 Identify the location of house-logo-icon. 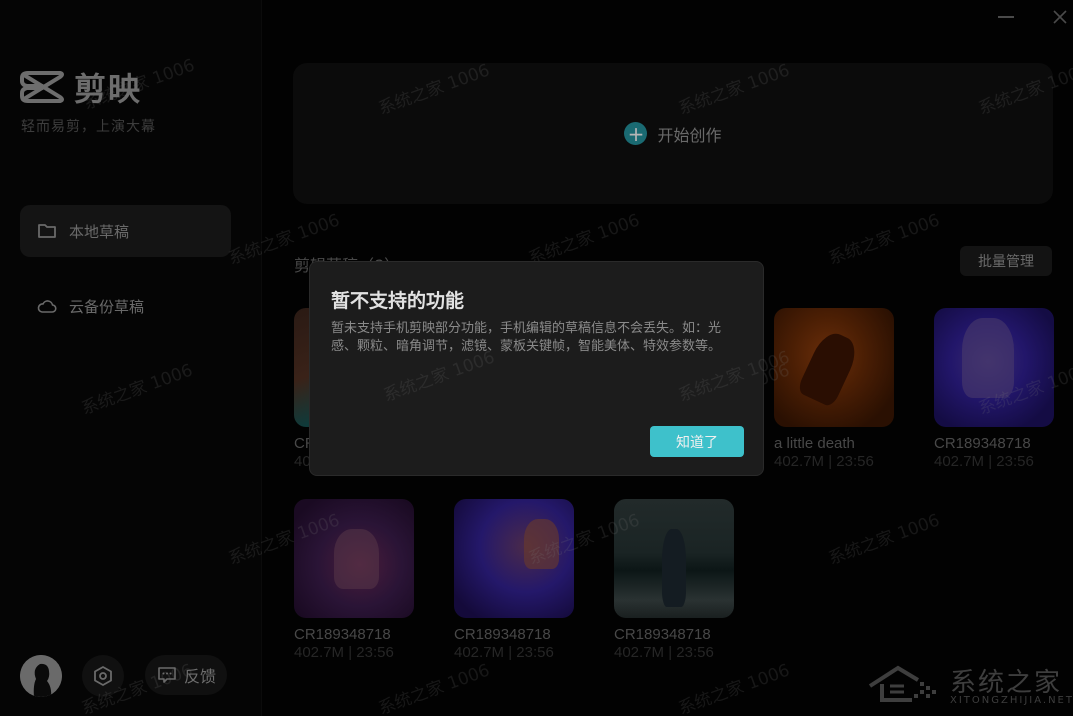
(902, 683).